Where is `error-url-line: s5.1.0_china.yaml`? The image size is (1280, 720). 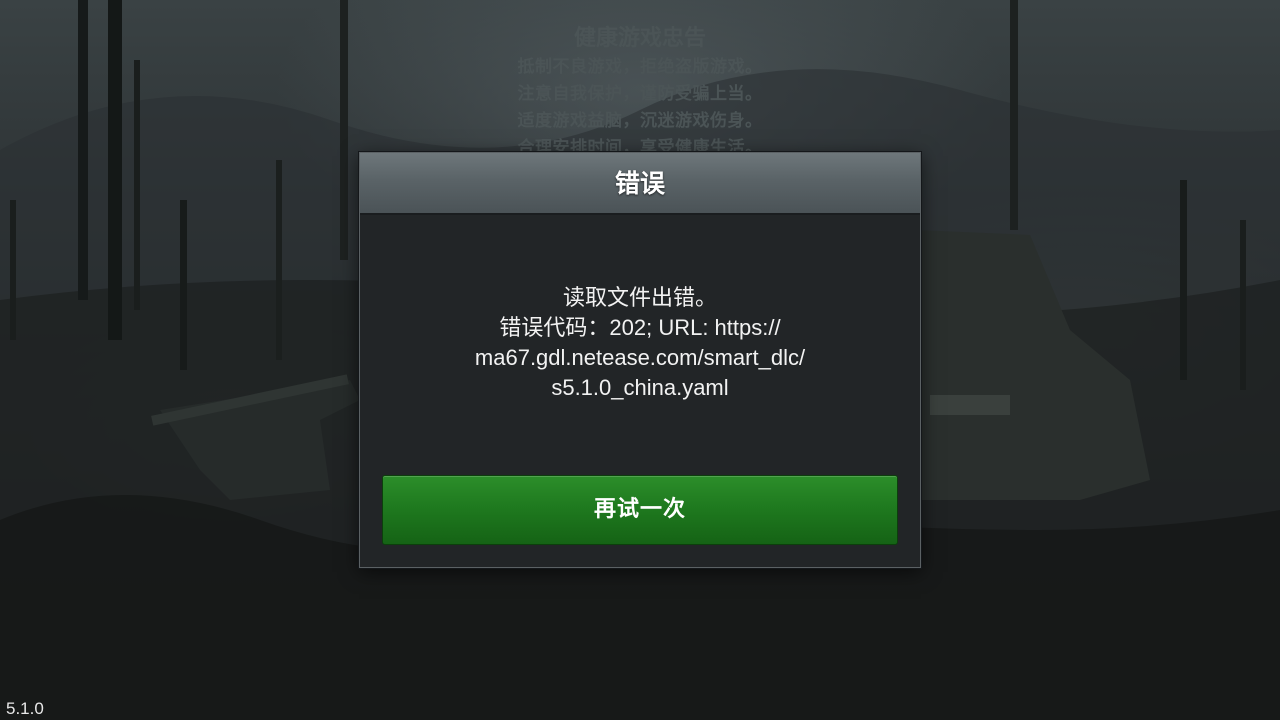
error-url-line: s5.1.0_china.yaml is located at coordinates (640, 387).